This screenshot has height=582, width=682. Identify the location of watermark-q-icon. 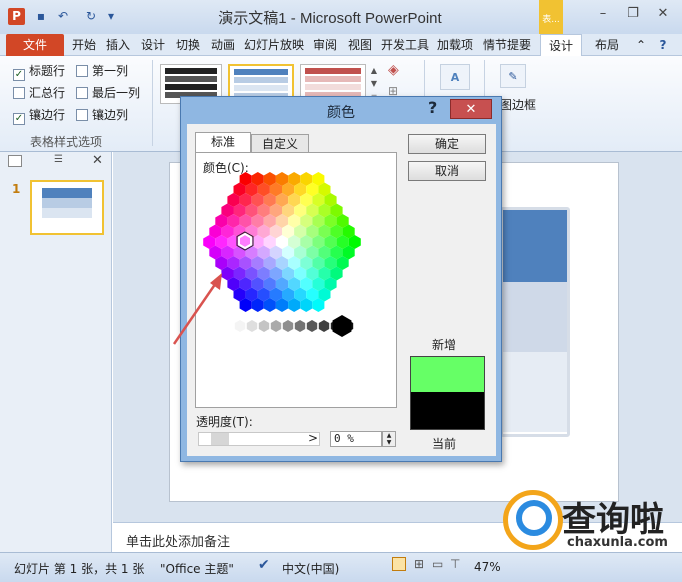
(534, 518).